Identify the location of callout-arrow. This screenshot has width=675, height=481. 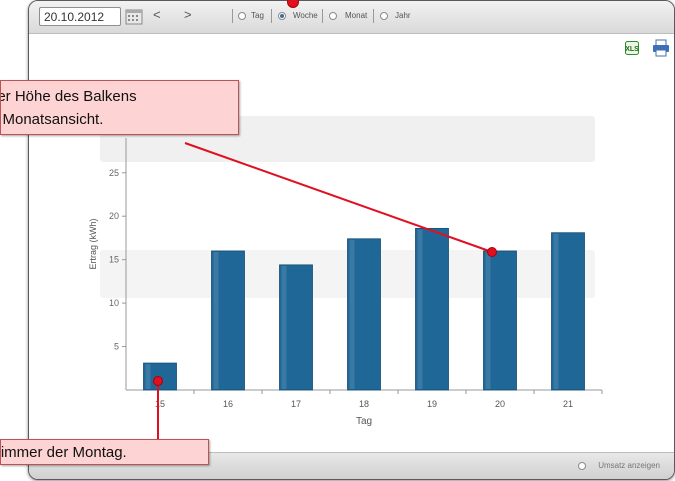
(338, 197).